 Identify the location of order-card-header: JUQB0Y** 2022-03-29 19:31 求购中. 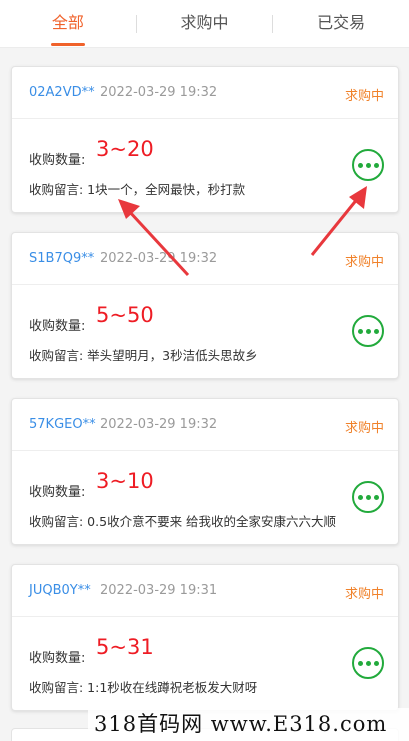
(205, 591).